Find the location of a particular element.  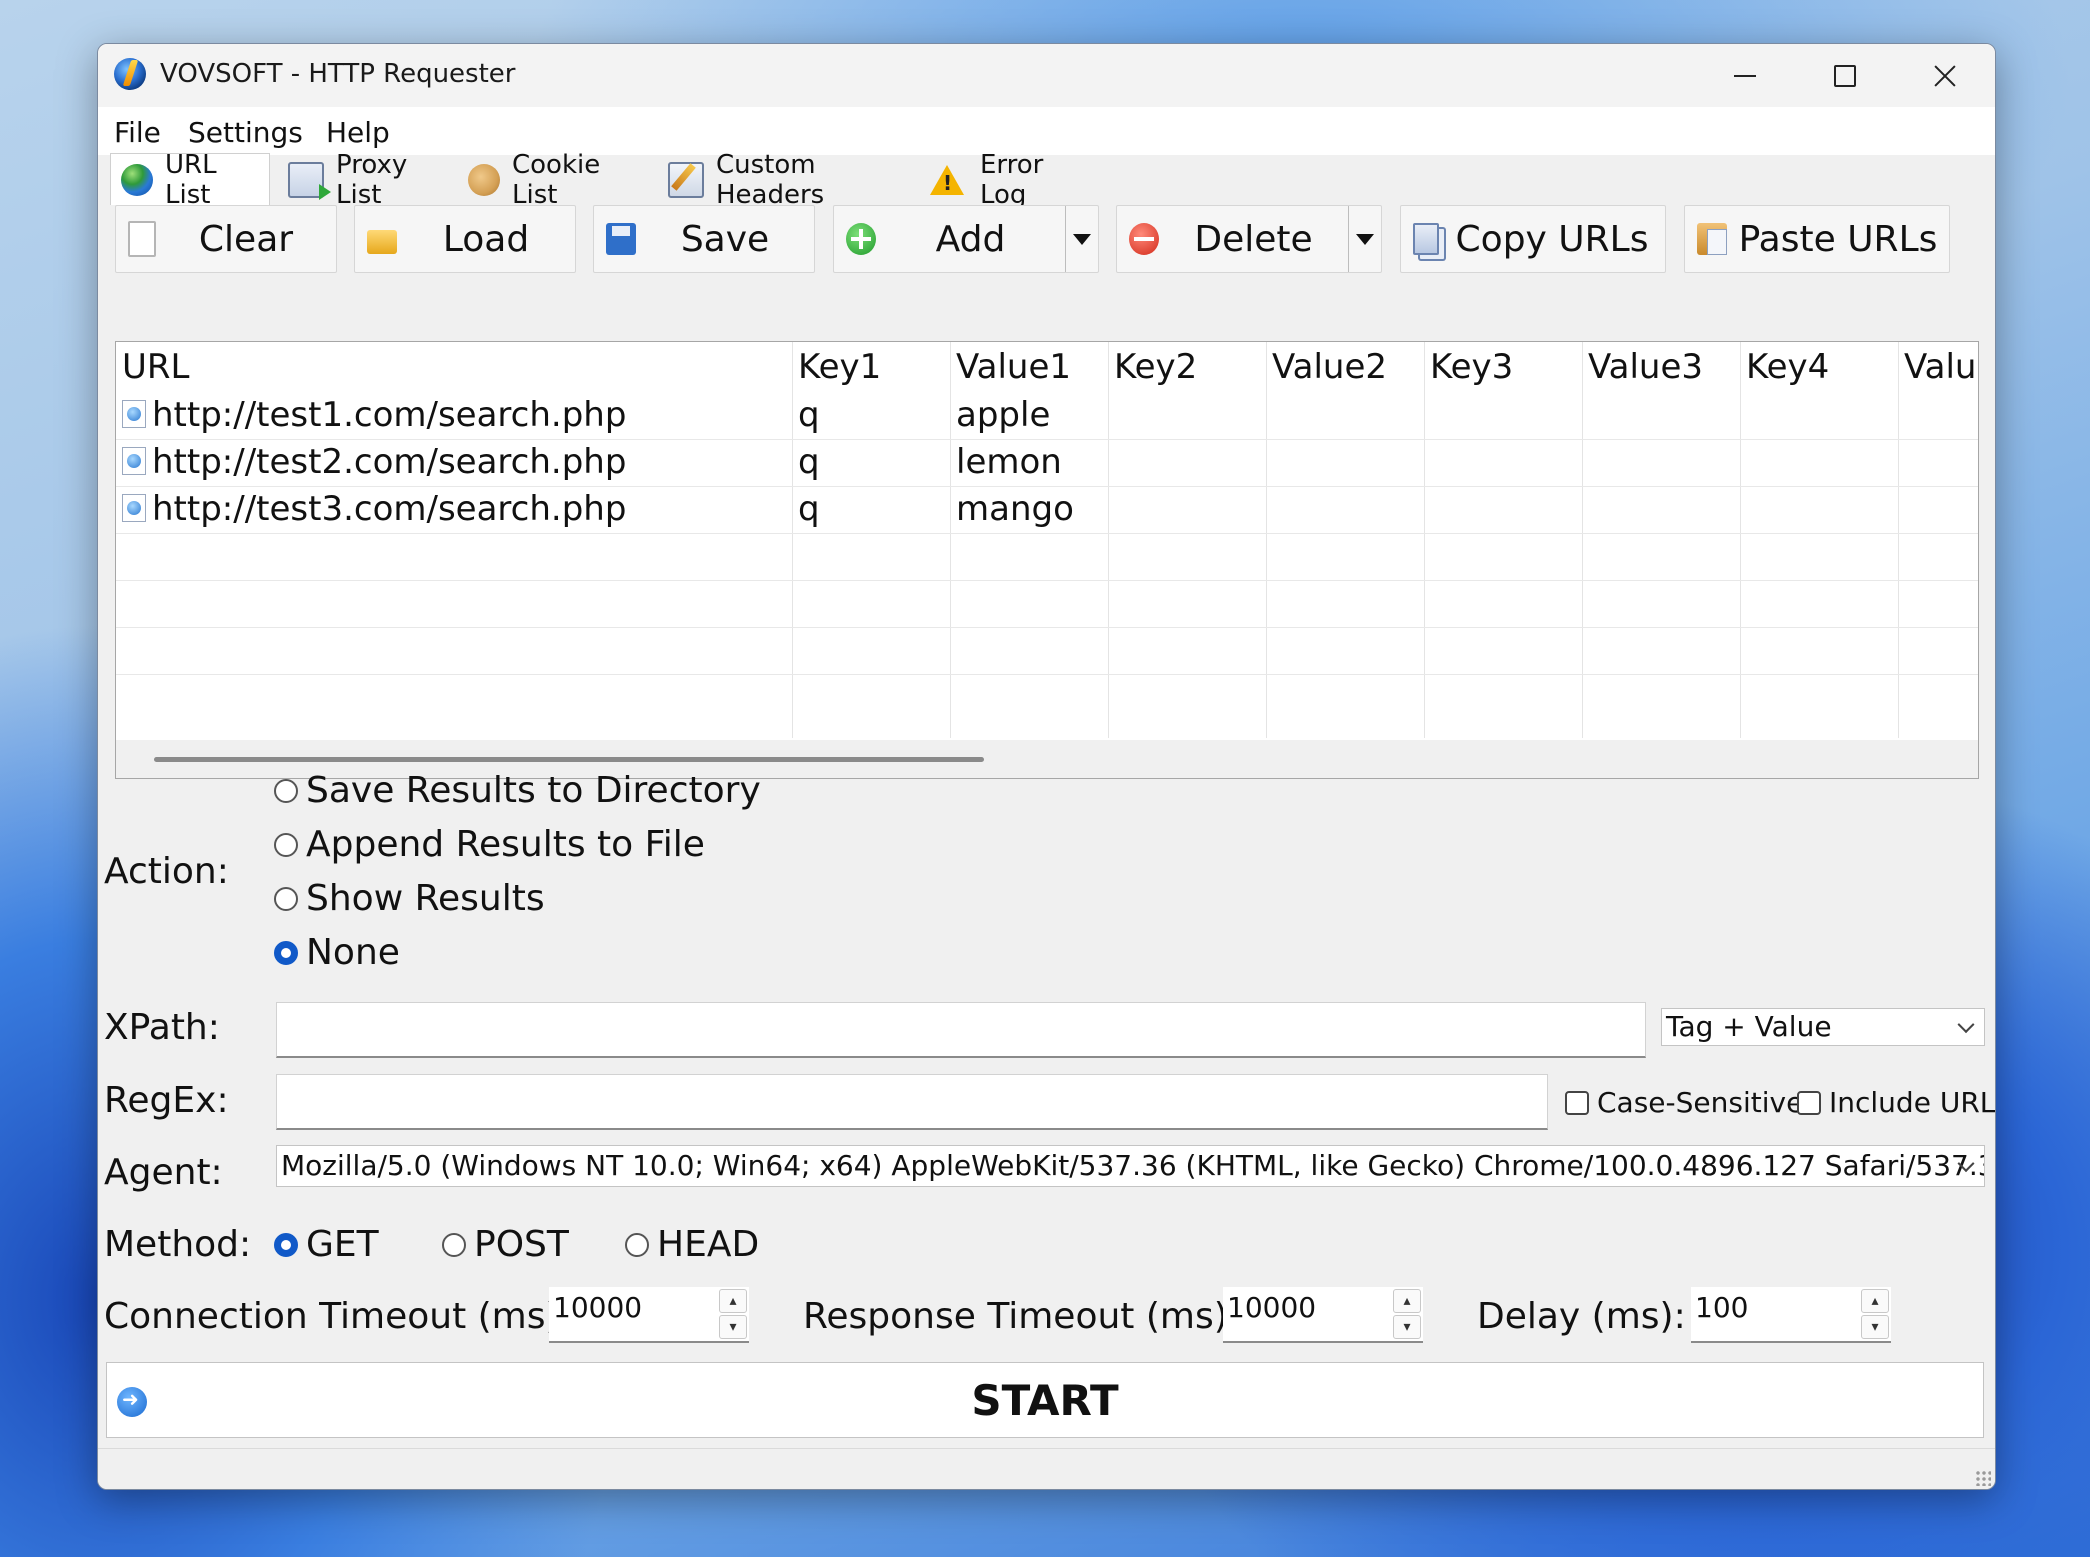

column-header-url: URL is located at coordinates (454, 367).